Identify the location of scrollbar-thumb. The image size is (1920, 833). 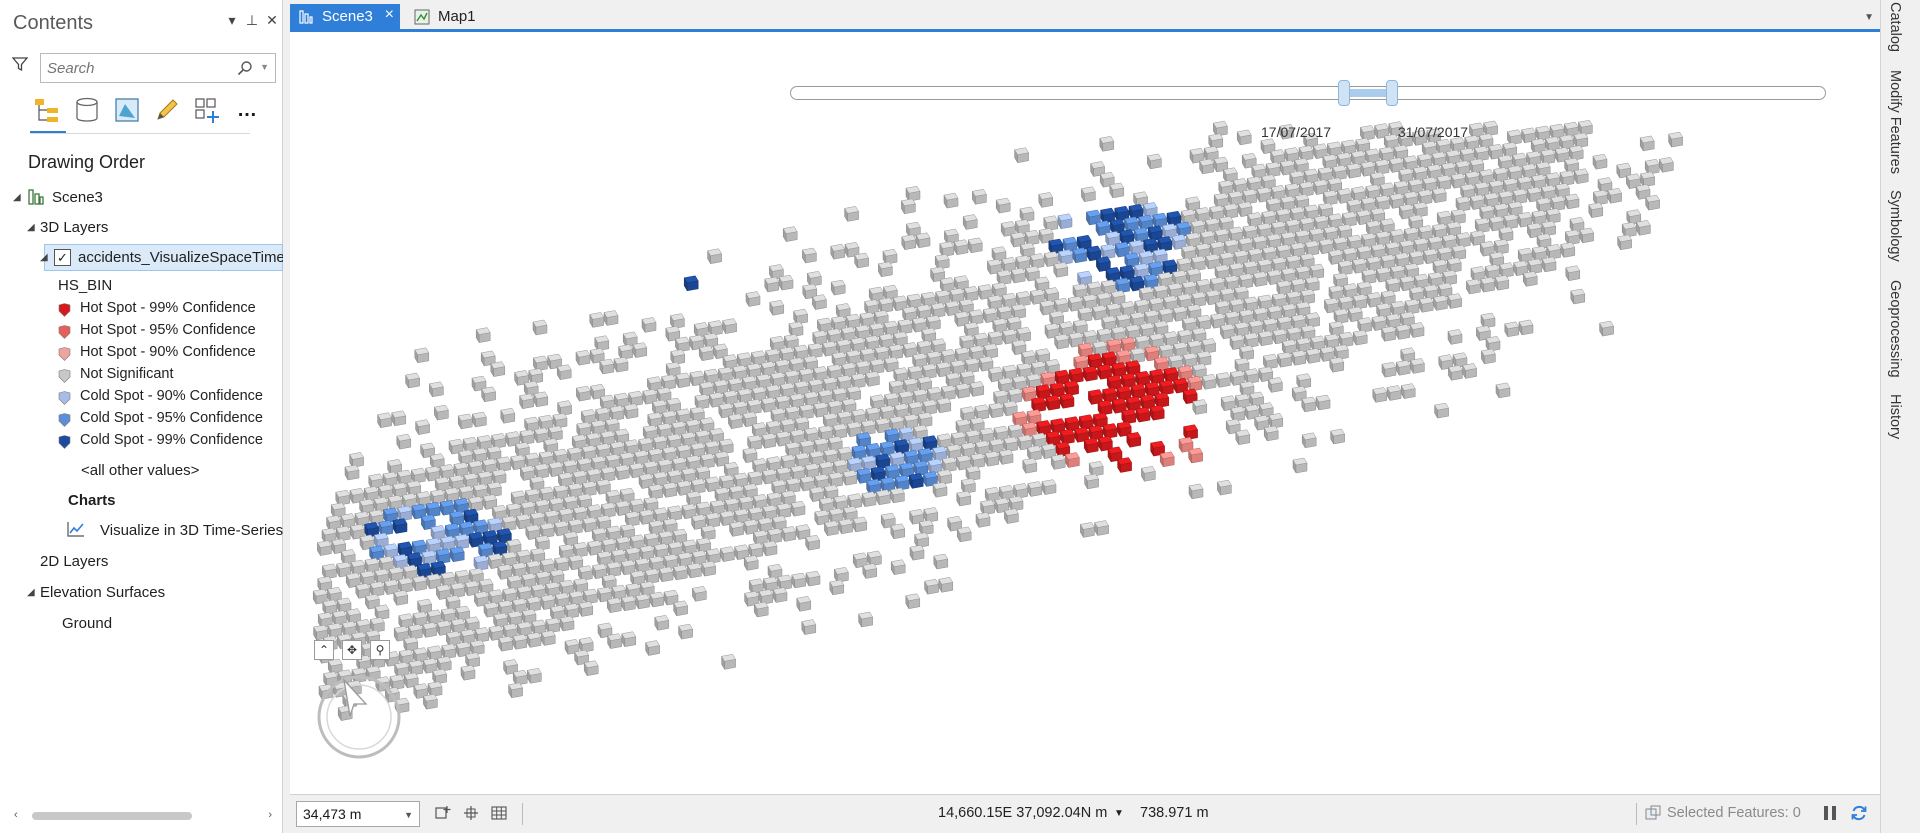
(112, 816).